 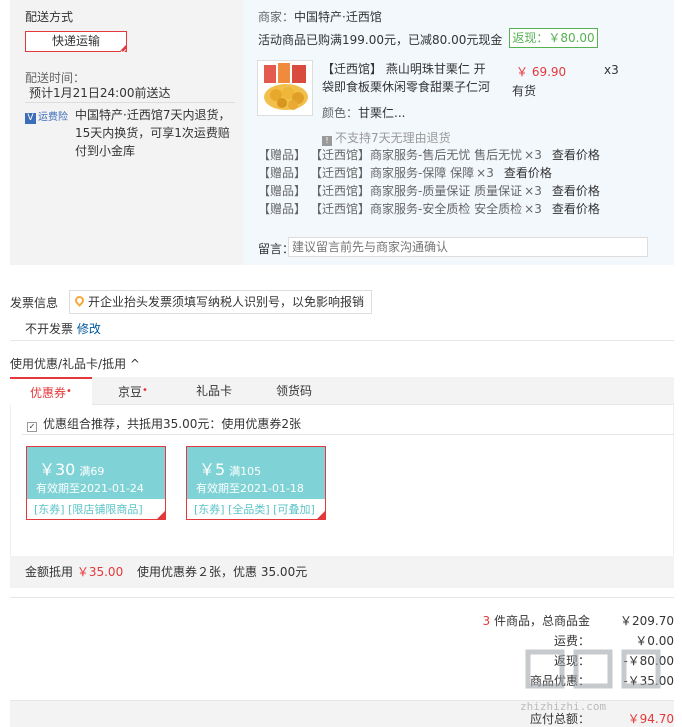 I want to click on invoice-tip-text: 开企业抬头发票须填写纳税人识别号，以免影响报销, so click(x=226, y=302).